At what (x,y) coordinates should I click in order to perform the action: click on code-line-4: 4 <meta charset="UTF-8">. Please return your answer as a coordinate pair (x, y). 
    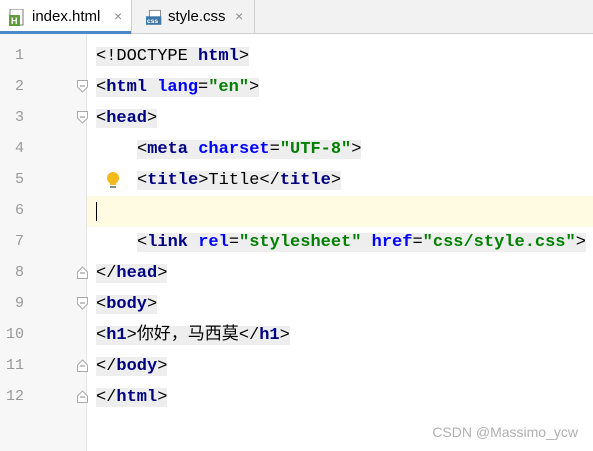
    Looking at the image, I should click on (296, 149).